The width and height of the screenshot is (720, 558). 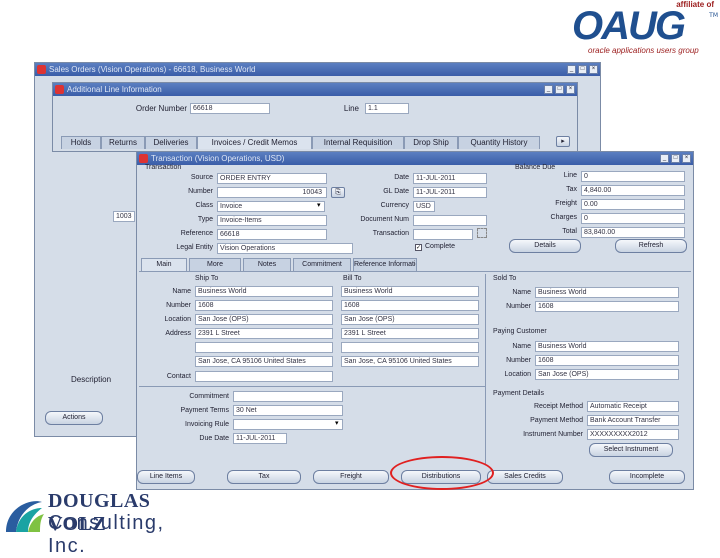 What do you see at coordinates (264, 347) in the screenshot?
I see `ship-address2-field` at bounding box center [264, 347].